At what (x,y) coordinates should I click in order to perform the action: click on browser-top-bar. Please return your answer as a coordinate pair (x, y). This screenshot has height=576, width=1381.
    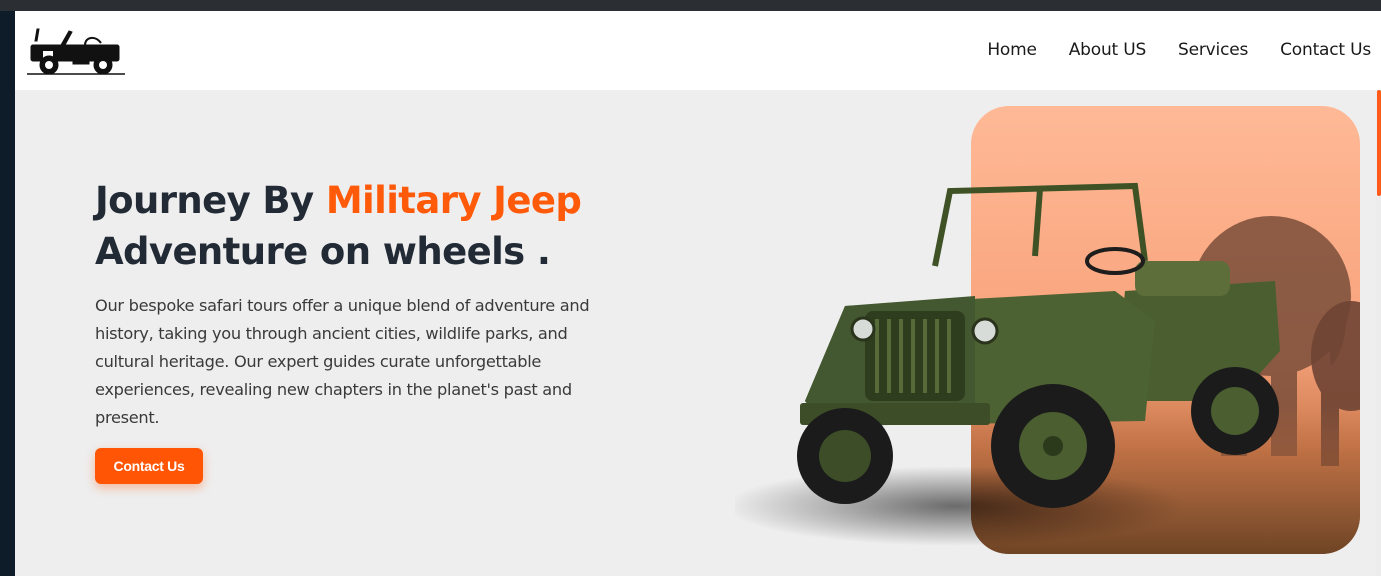
    Looking at the image, I should click on (690, 5).